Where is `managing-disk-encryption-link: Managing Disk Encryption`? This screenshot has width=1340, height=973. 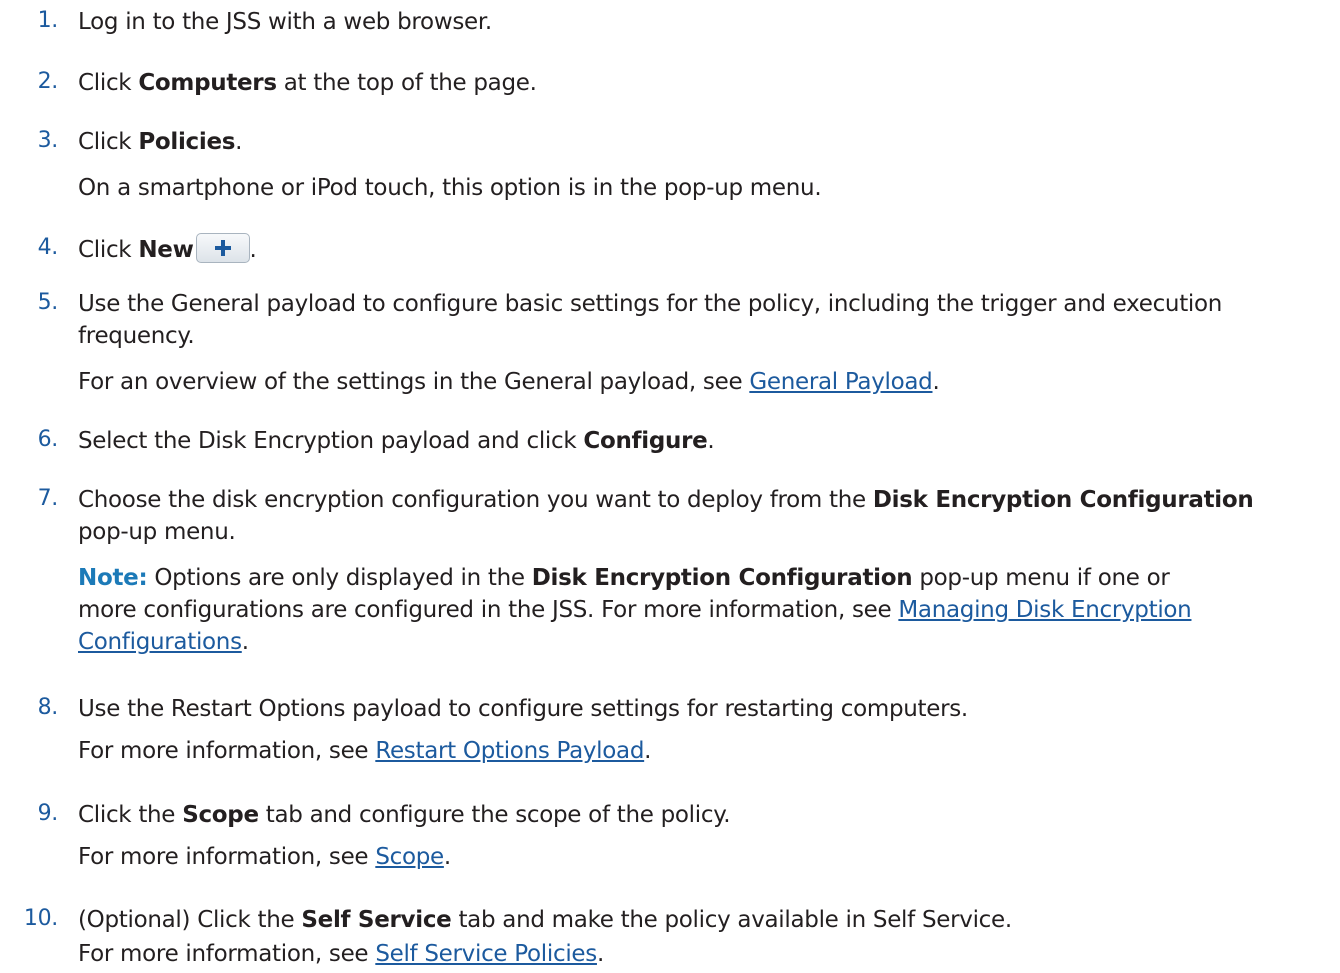
managing-disk-encryption-link: Managing Disk Encryption is located at coordinates (1044, 610).